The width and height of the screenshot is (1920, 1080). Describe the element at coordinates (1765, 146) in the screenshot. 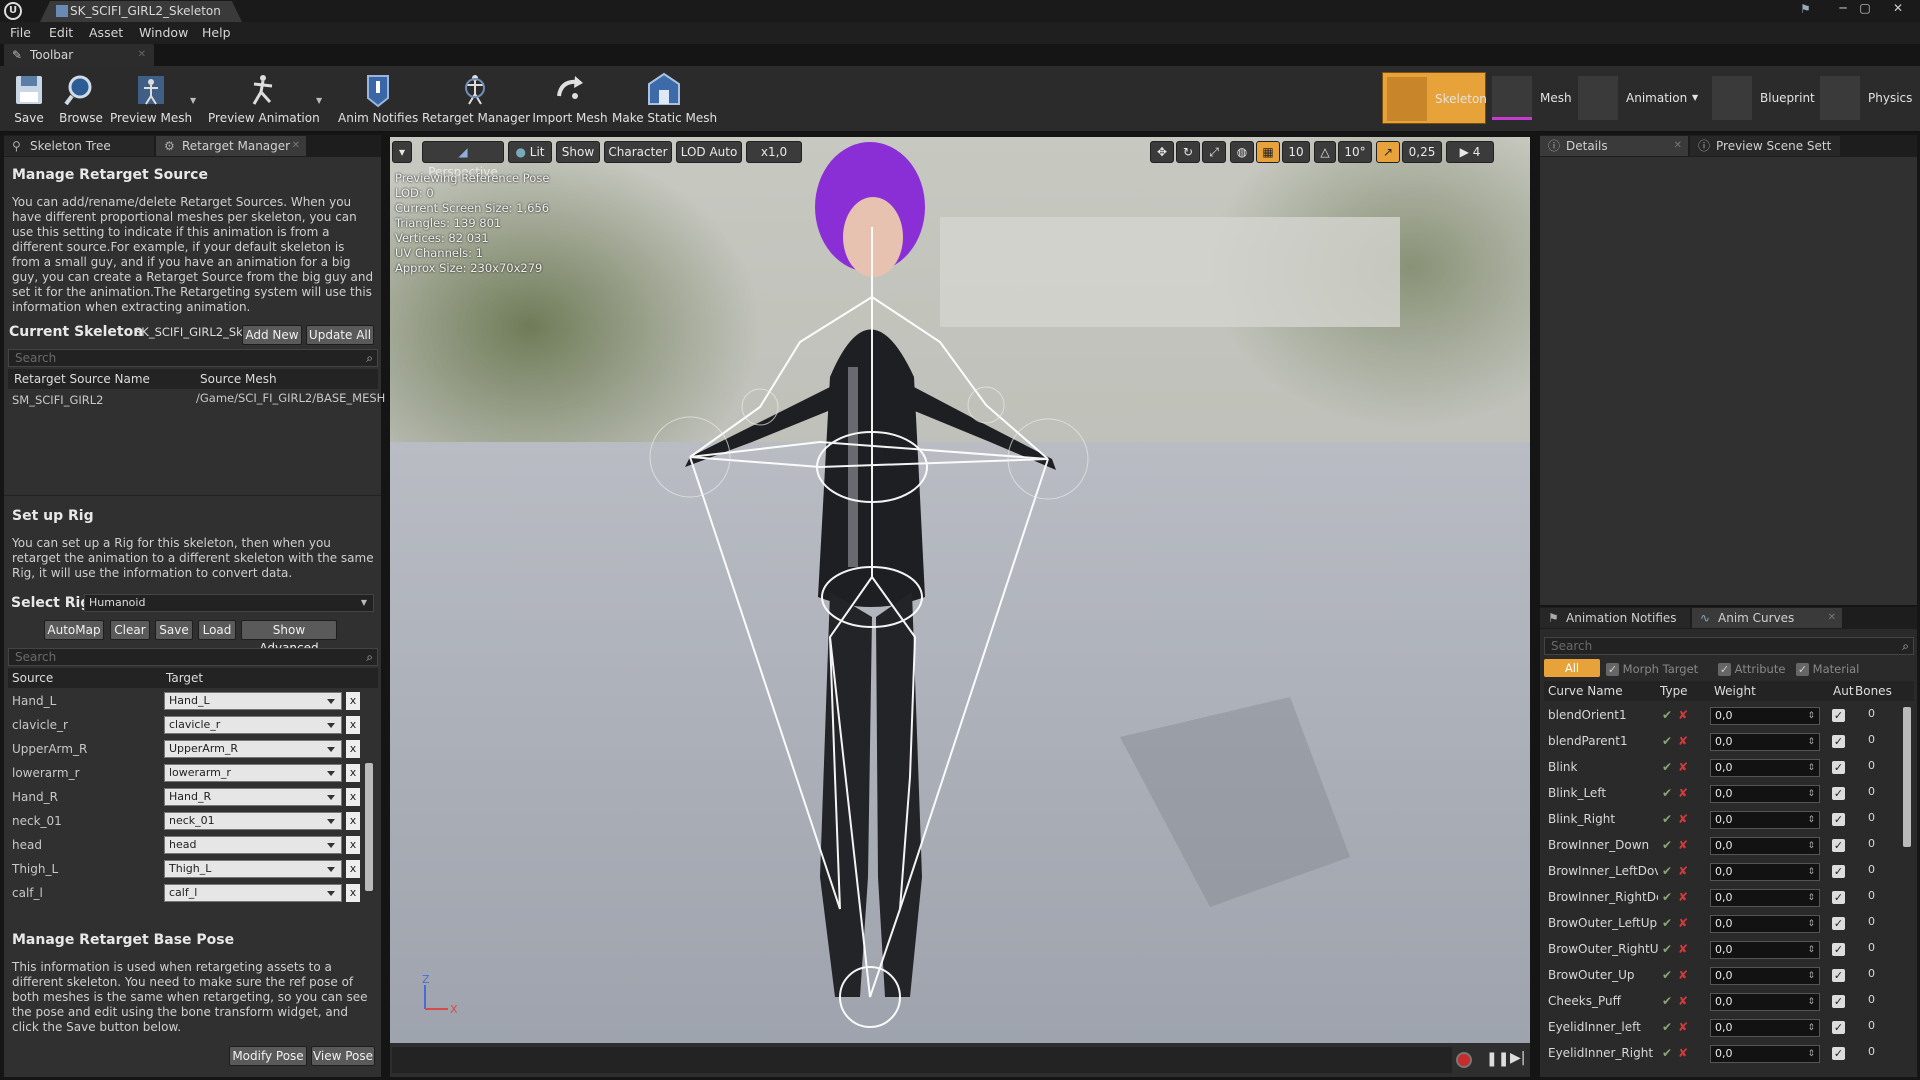

I see `tab-preview-scene-settings: ⓘ Preview Scene Sett` at that location.